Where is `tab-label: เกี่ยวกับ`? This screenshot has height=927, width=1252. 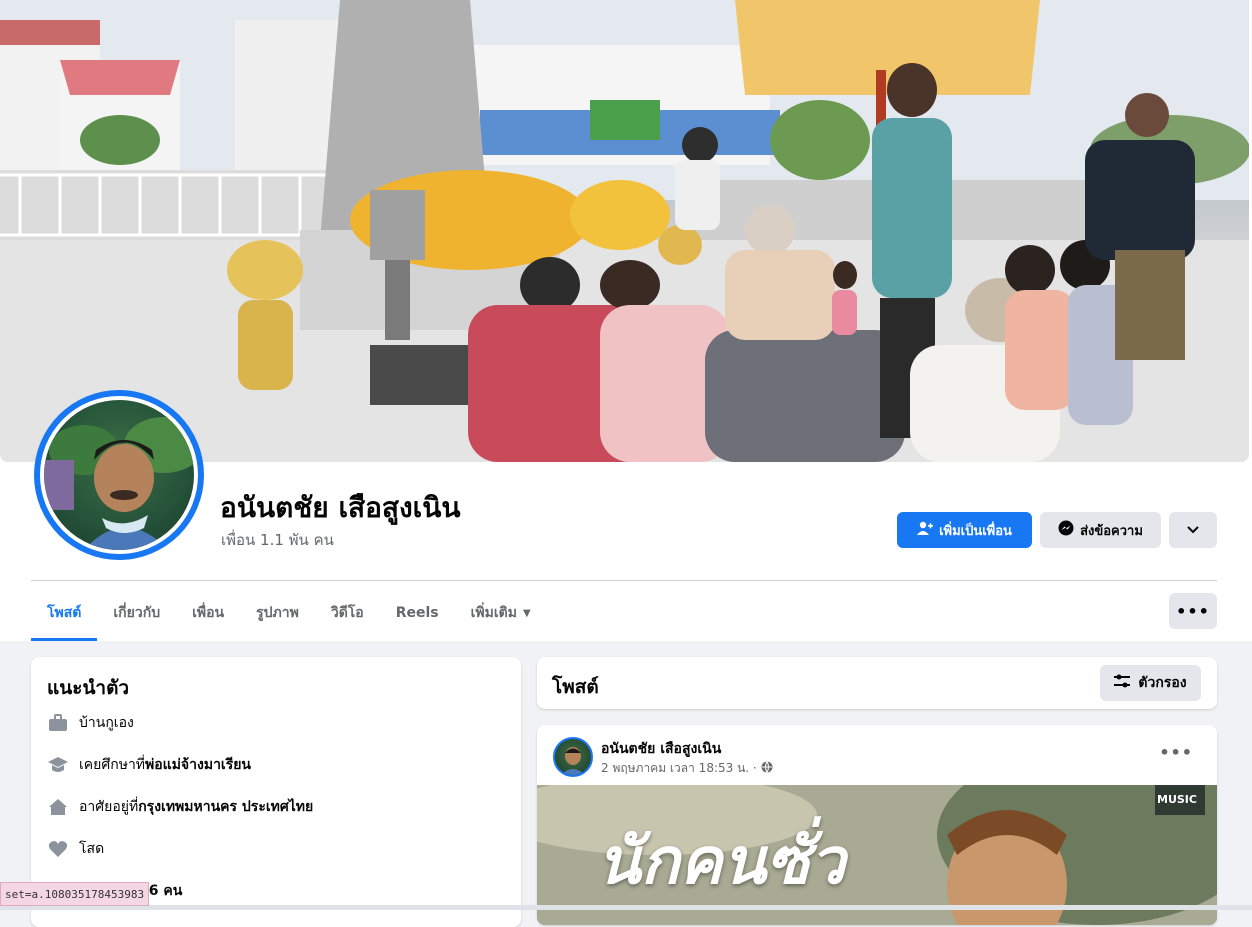
tab-label: เกี่ยวกับ is located at coordinates (137, 613).